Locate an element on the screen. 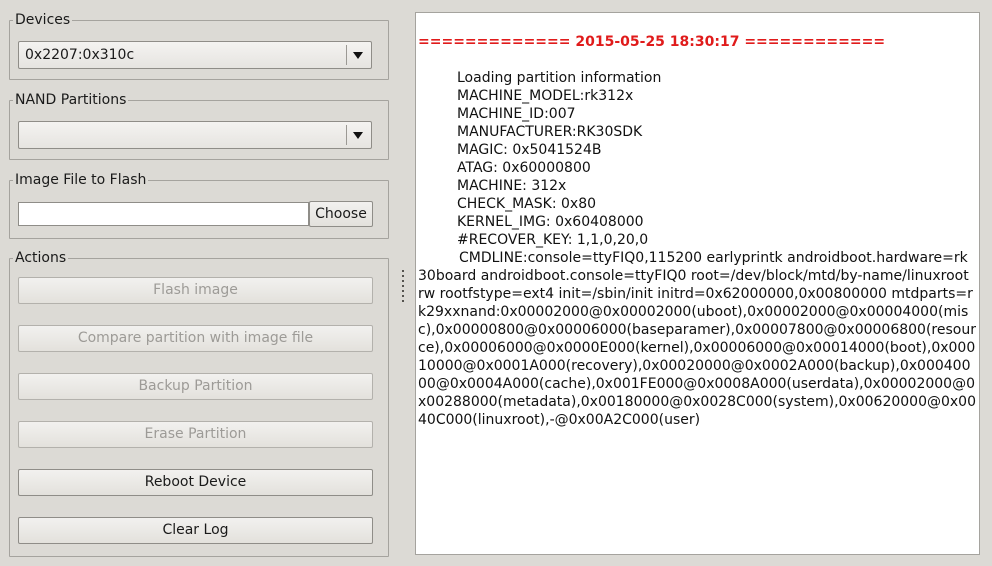 Image resolution: width=992 pixels, height=566 pixels. devices-group-title: Devices is located at coordinates (43, 20).